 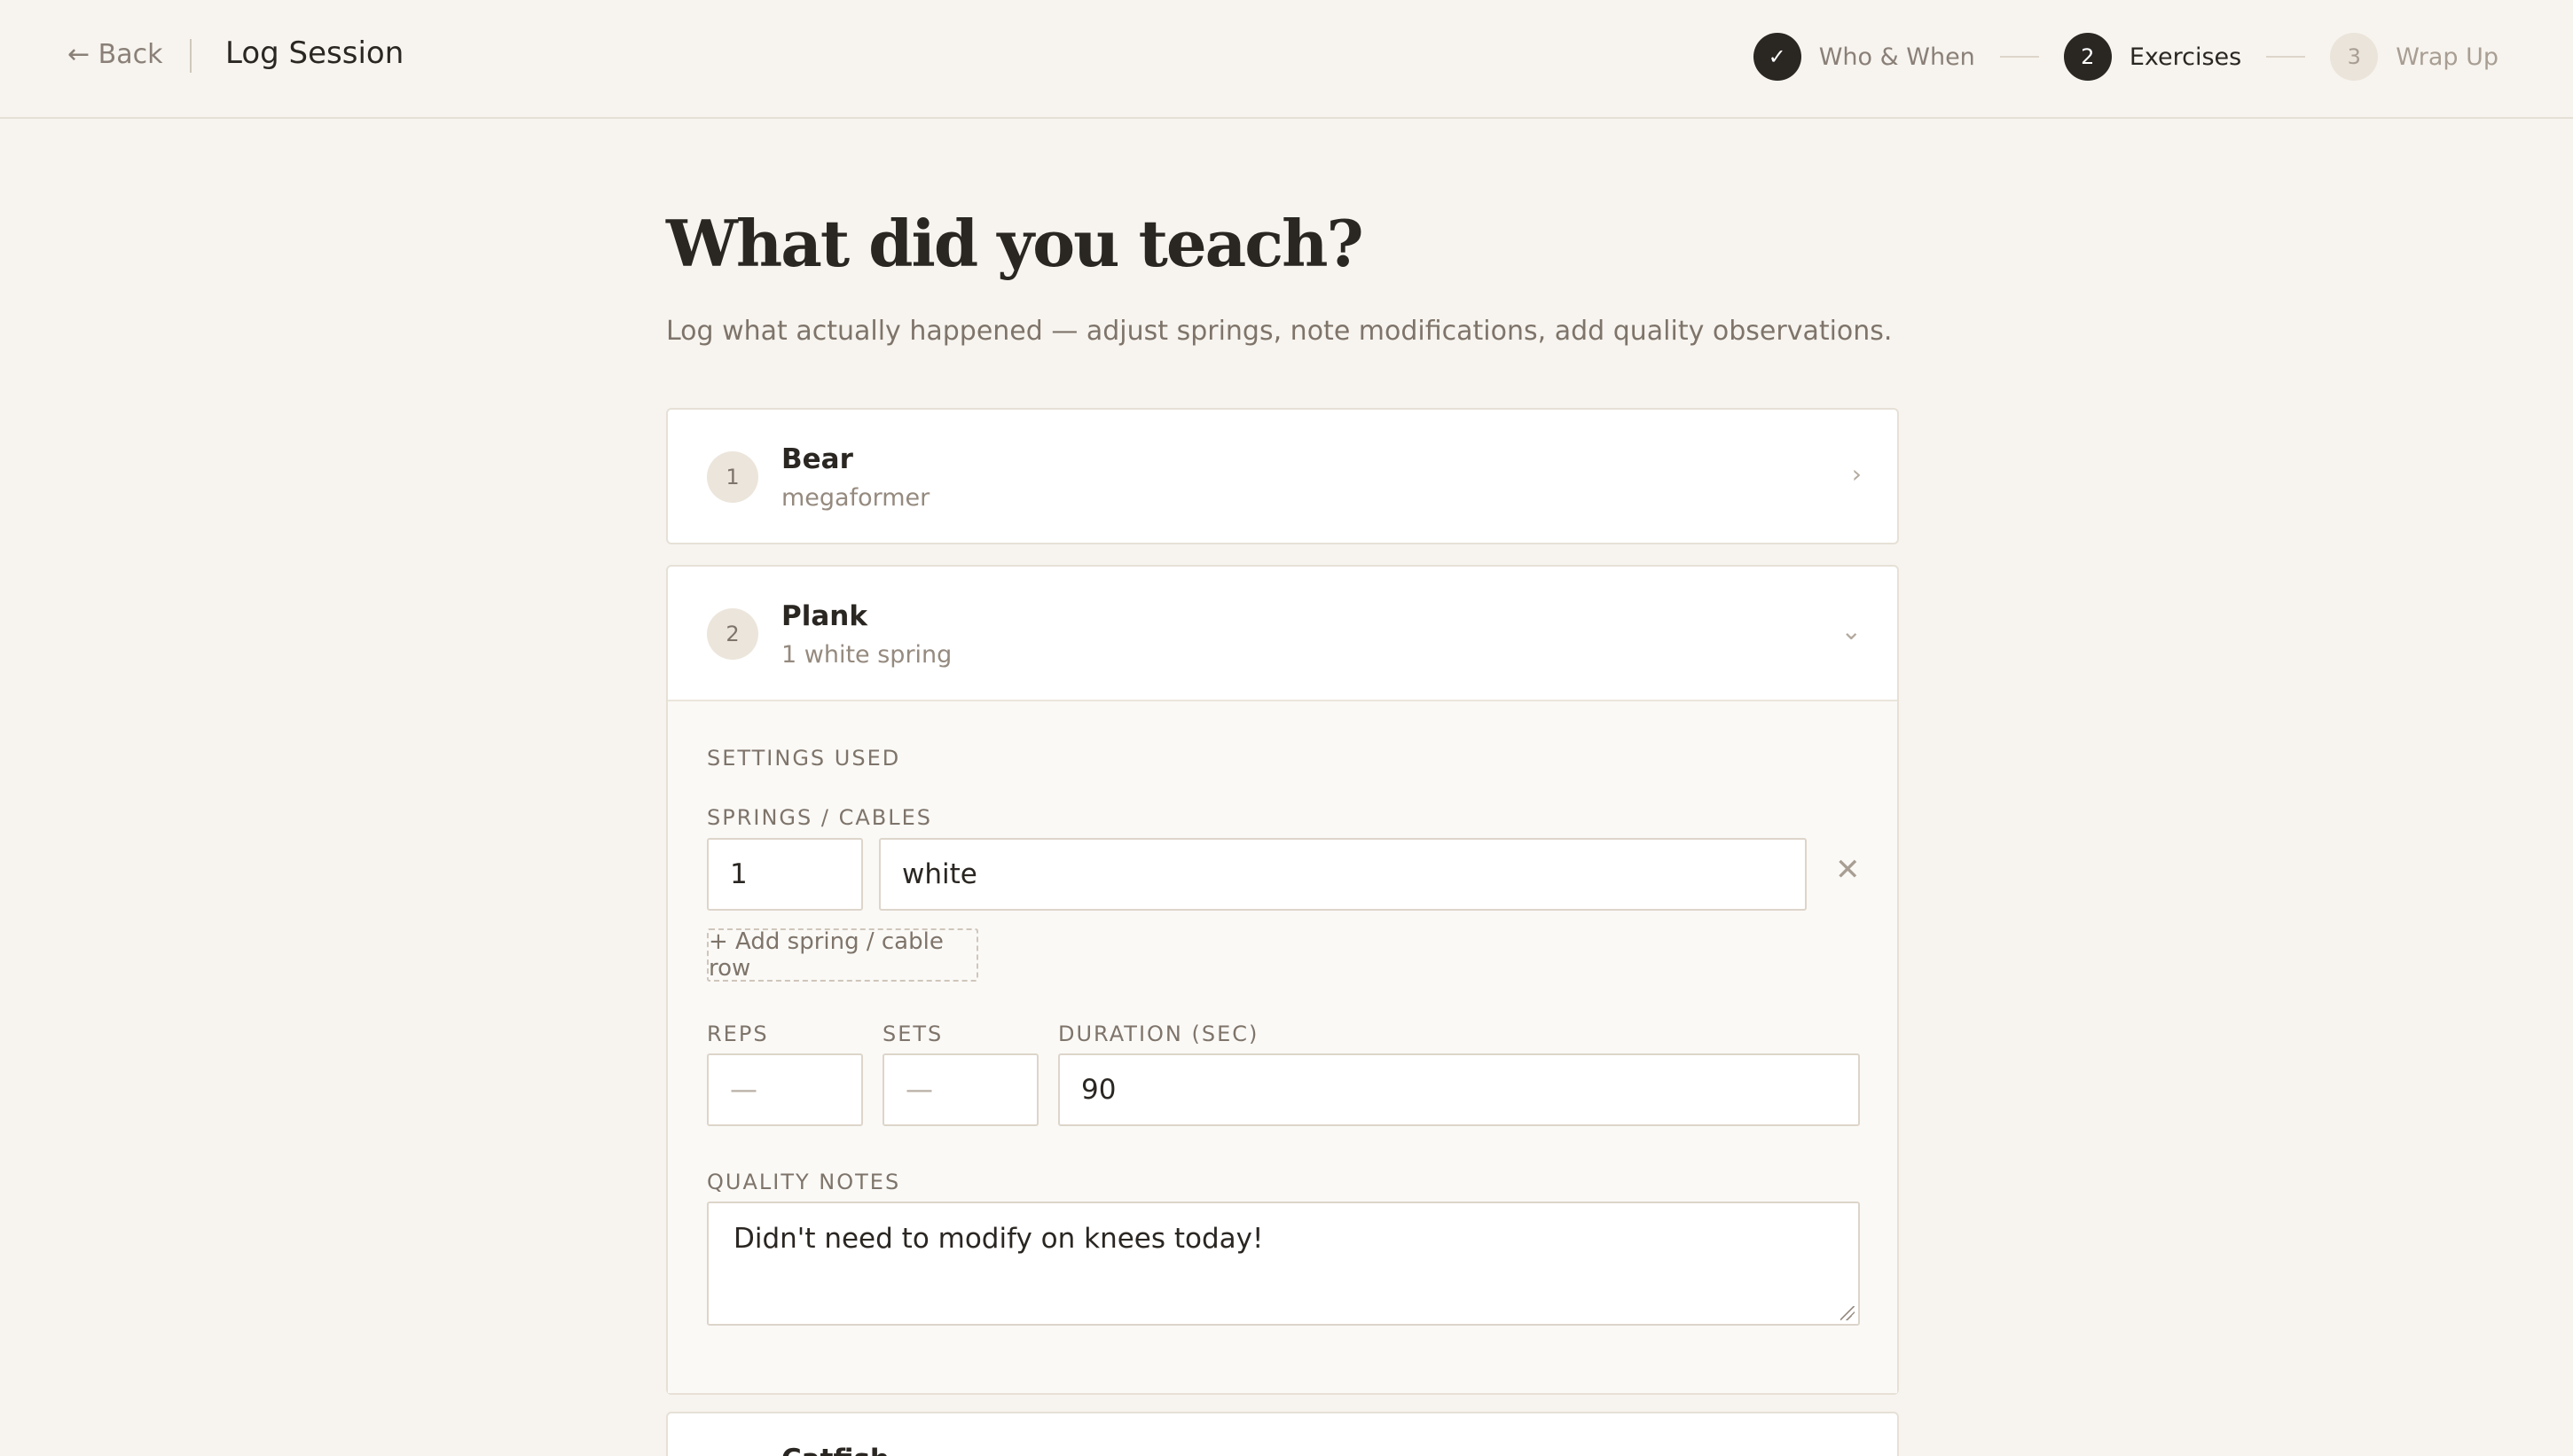 What do you see at coordinates (804, 758) in the screenshot?
I see `settings-section-label: SETTINGS USED` at bounding box center [804, 758].